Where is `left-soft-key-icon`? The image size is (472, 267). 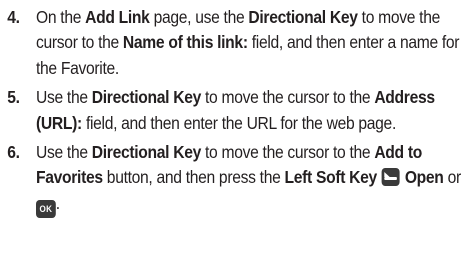
left-soft-key-icon is located at coordinates (390, 177).